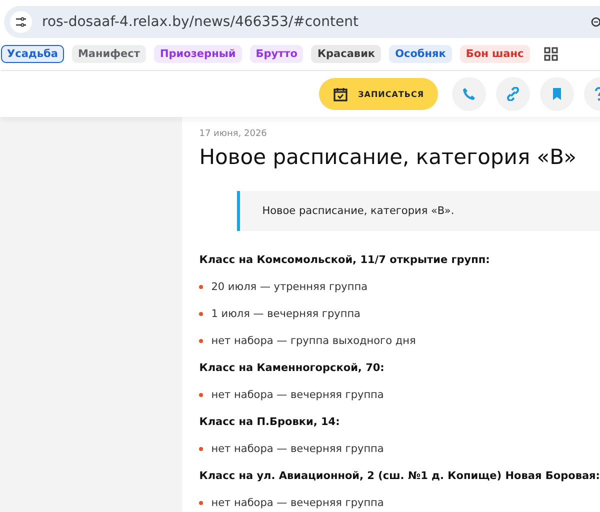 The width and height of the screenshot is (600, 512). I want to click on section-heading: Класс на Каменногорской, 70:, so click(292, 368).